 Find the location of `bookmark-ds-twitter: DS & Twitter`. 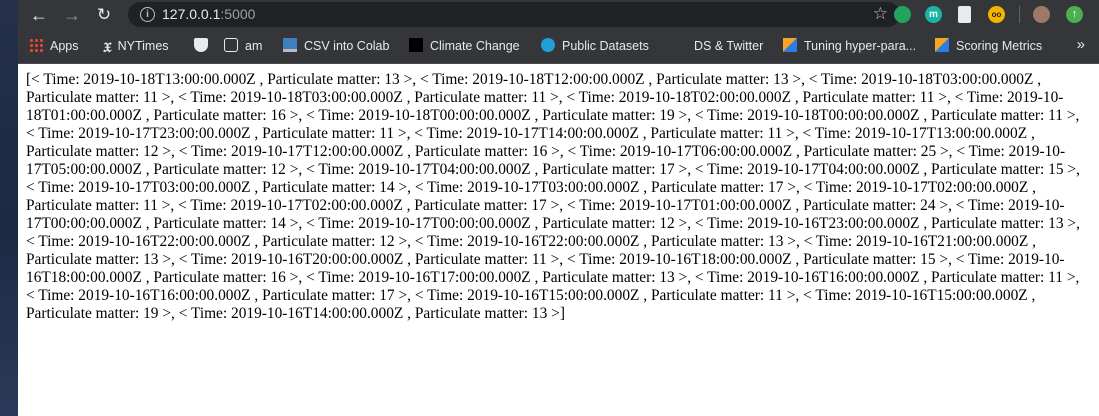

bookmark-ds-twitter: DS & Twitter is located at coordinates (728, 46).